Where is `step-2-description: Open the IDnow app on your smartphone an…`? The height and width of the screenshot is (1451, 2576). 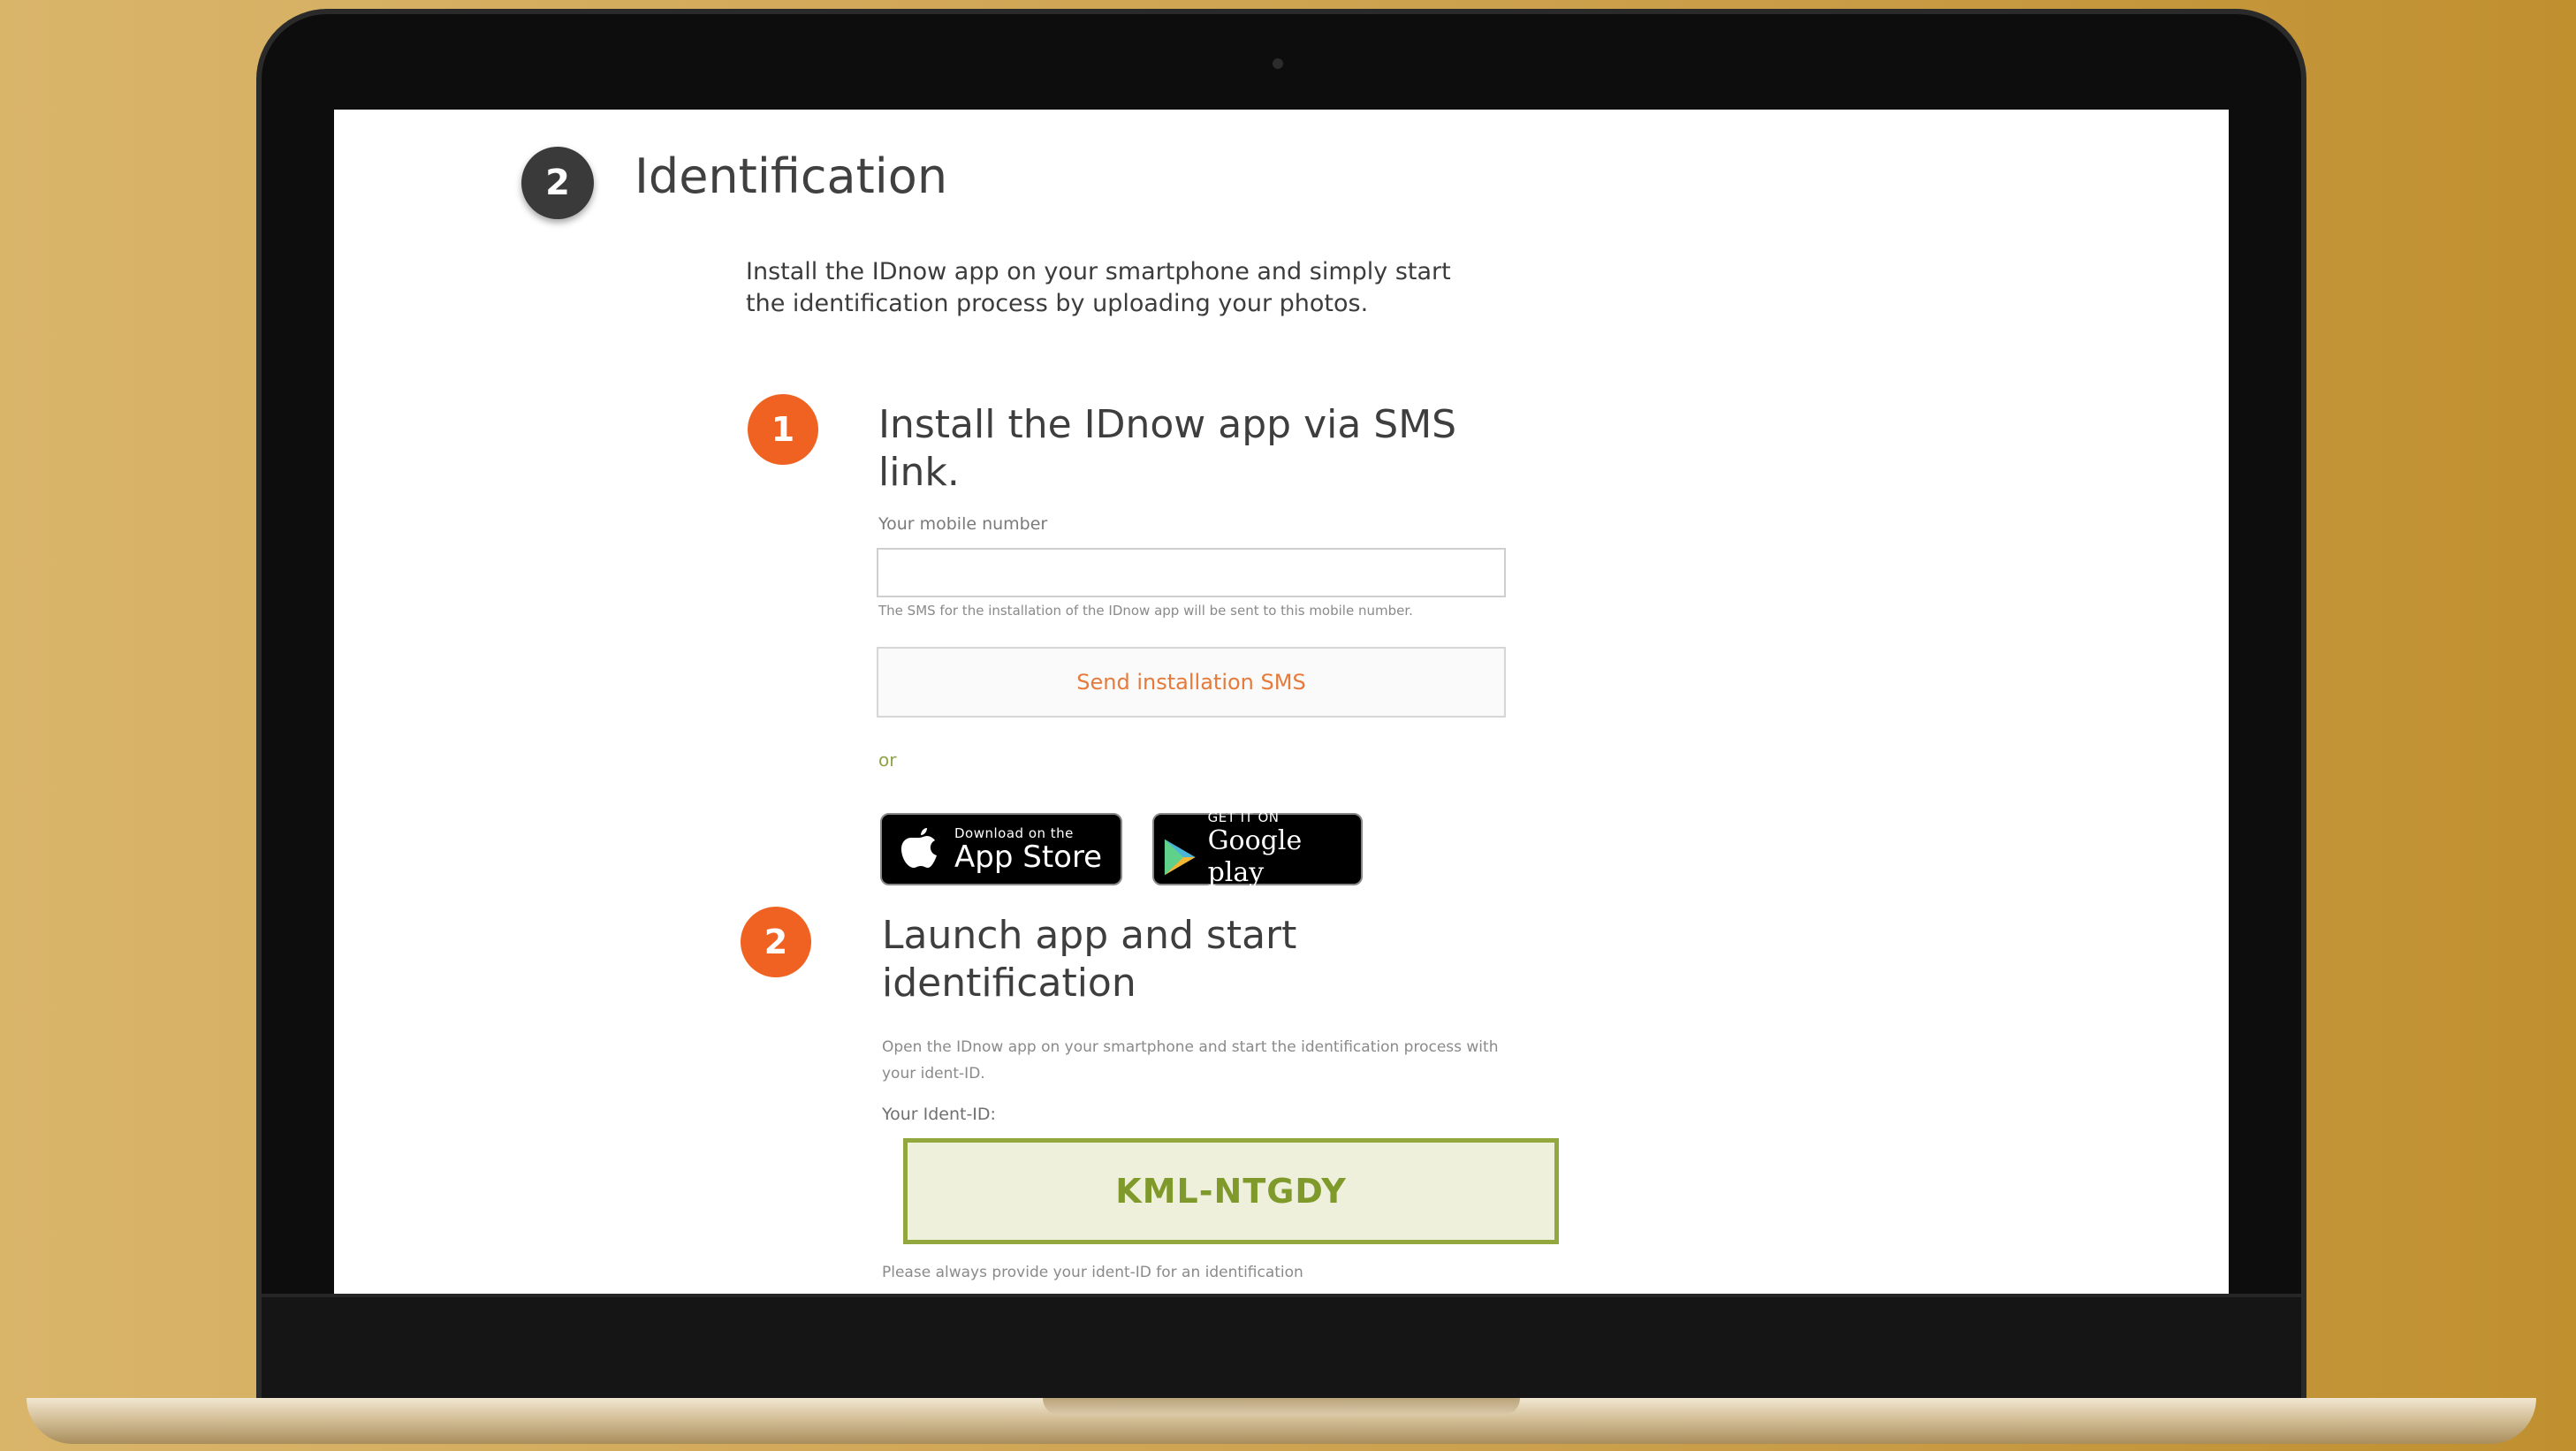
step-2-description: Open the IDnow app on your smartphone an… is located at coordinates (1190, 1060).